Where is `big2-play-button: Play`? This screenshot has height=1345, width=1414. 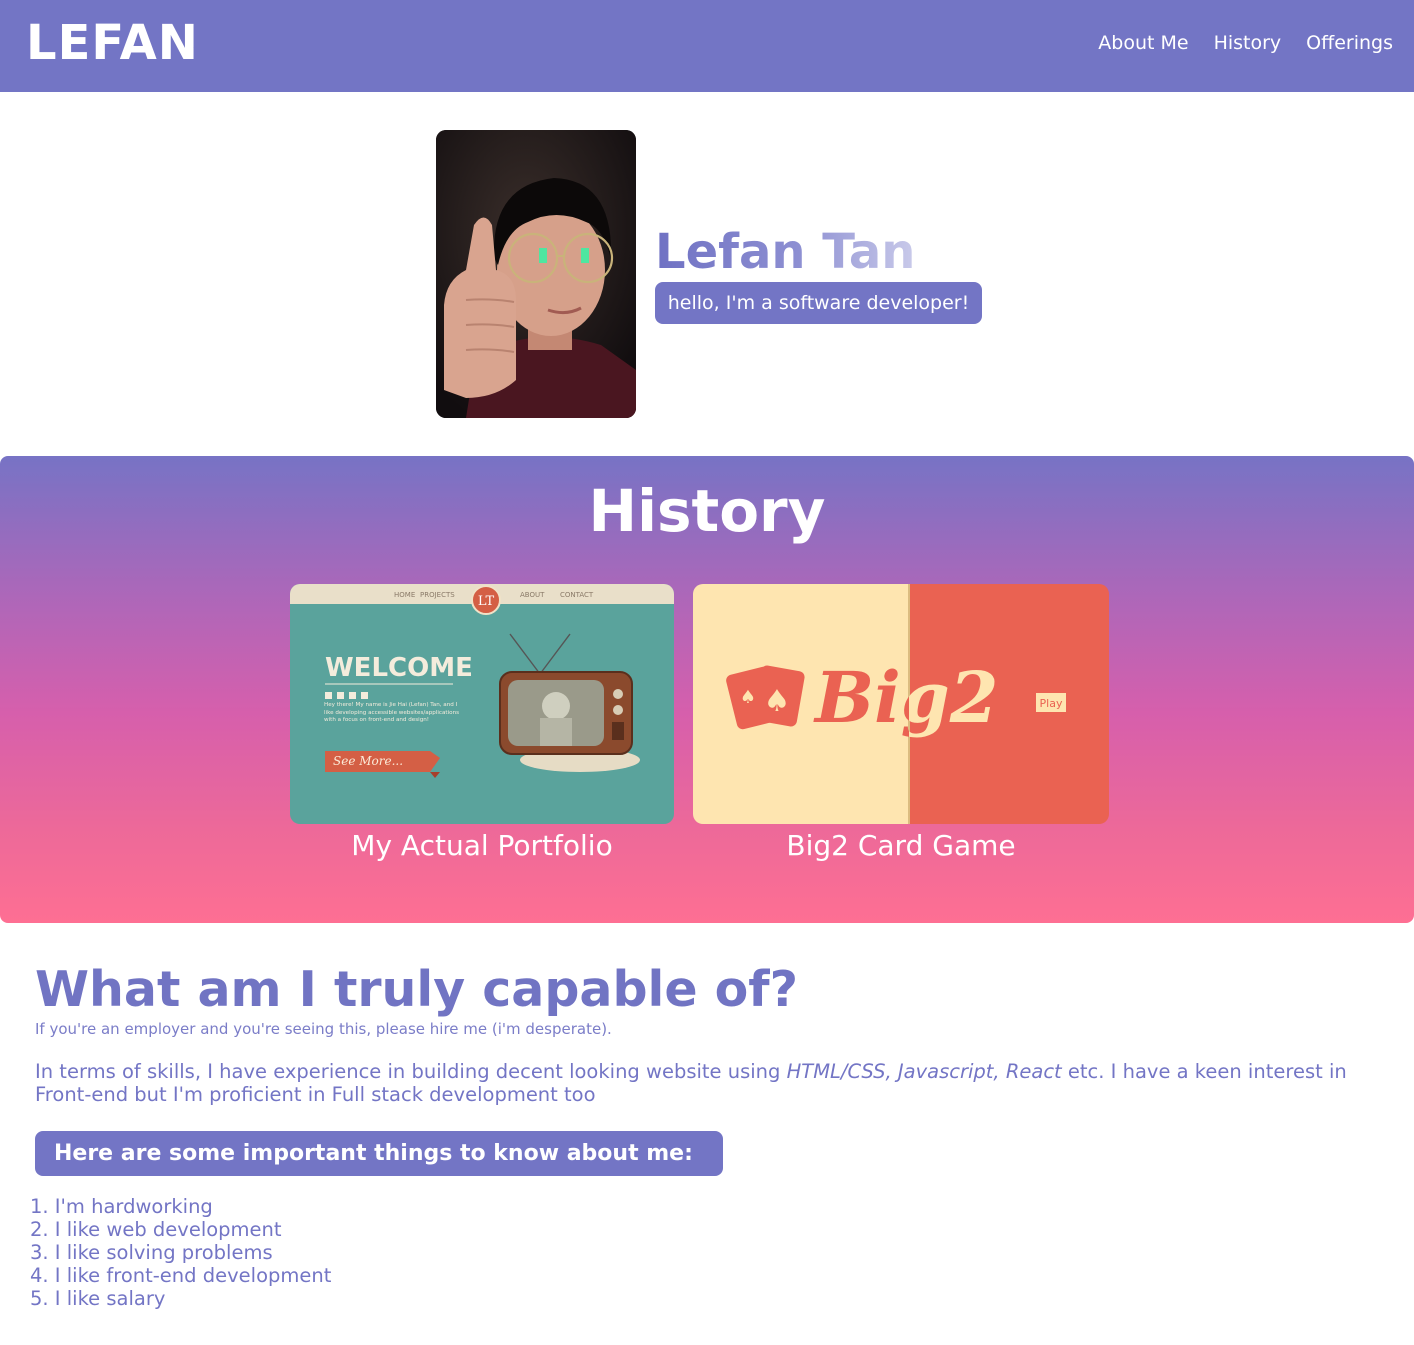
big2-play-button: Play is located at coordinates (1051, 703).